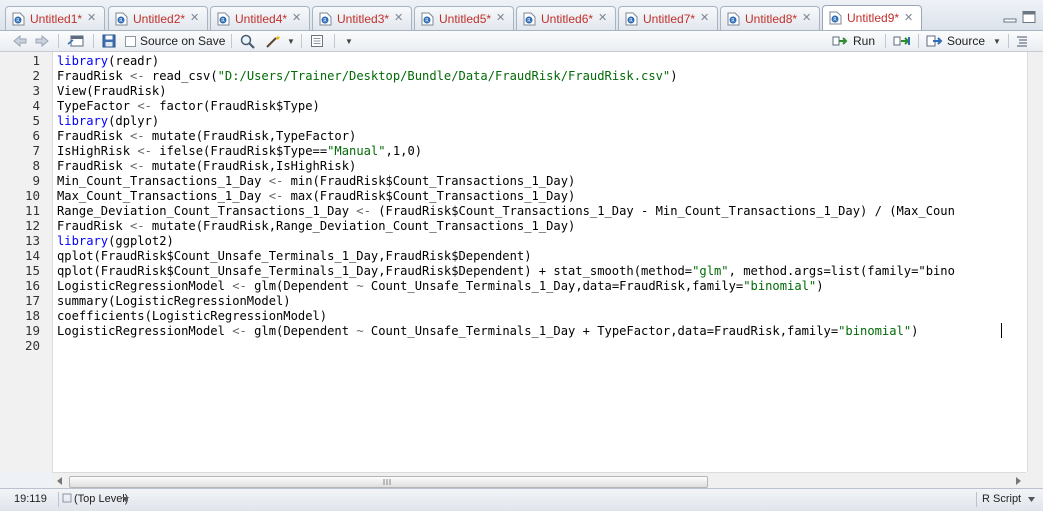 The width and height of the screenshot is (1043, 511). I want to click on source-button: Source ▼, so click(963, 41).